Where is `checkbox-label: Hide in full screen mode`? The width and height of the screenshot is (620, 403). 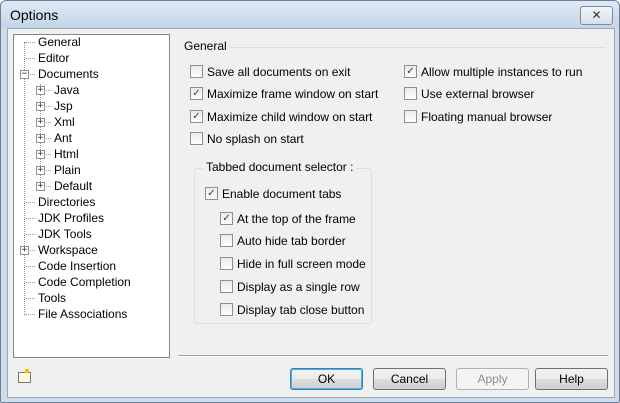 checkbox-label: Hide in full screen mode is located at coordinates (301, 264).